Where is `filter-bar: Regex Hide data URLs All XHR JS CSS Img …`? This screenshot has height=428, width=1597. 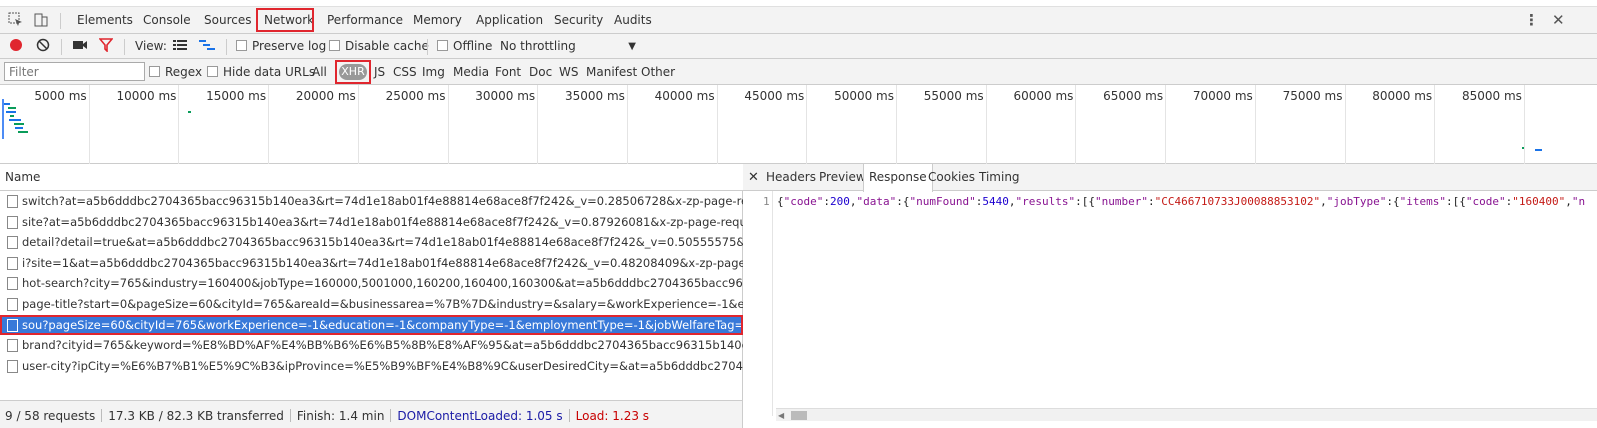 filter-bar: Regex Hide data URLs All XHR JS CSS Img … is located at coordinates (798, 72).